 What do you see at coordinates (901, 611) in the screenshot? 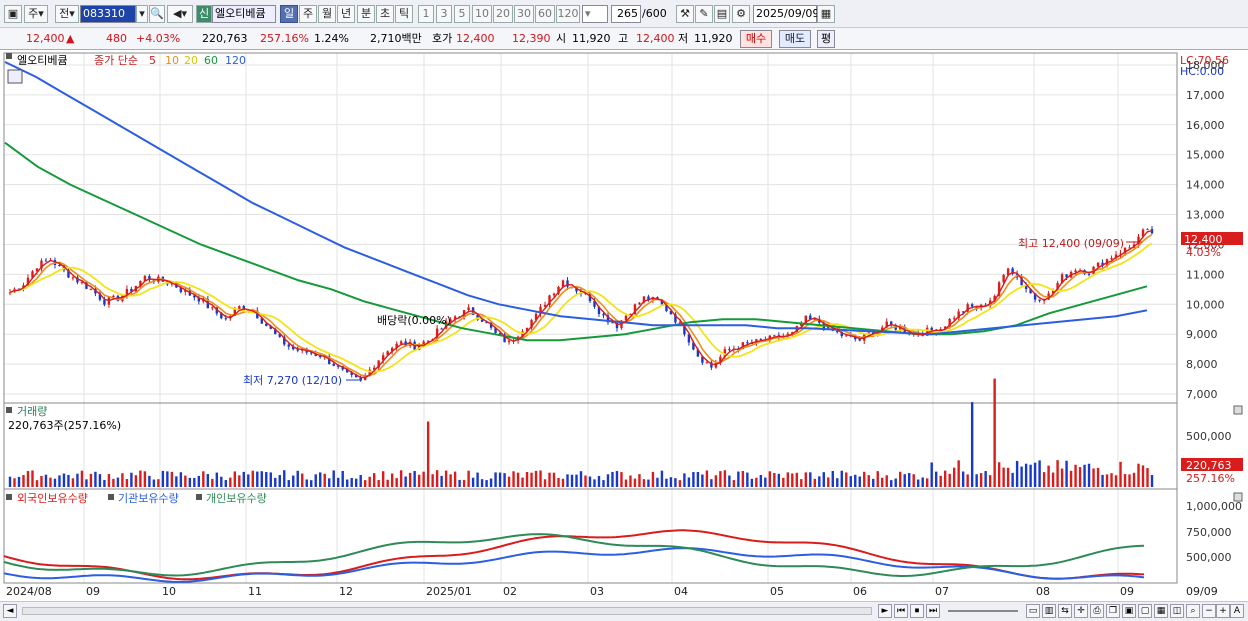
I see `first-button: ⏮` at bounding box center [901, 611].